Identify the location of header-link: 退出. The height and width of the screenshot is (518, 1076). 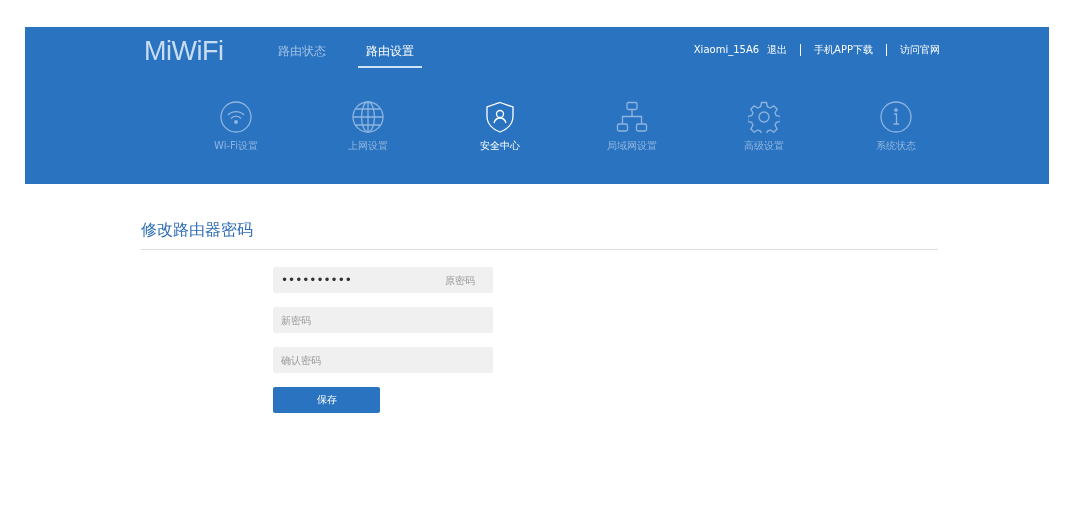
(777, 50).